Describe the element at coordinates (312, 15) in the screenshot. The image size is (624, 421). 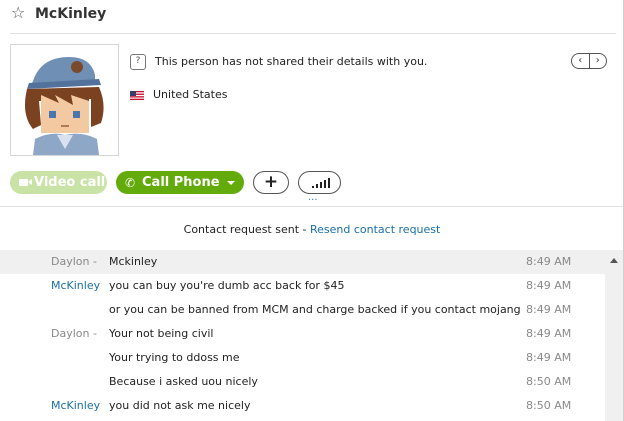
I see `conversation-header: ☆ McKinley` at that location.